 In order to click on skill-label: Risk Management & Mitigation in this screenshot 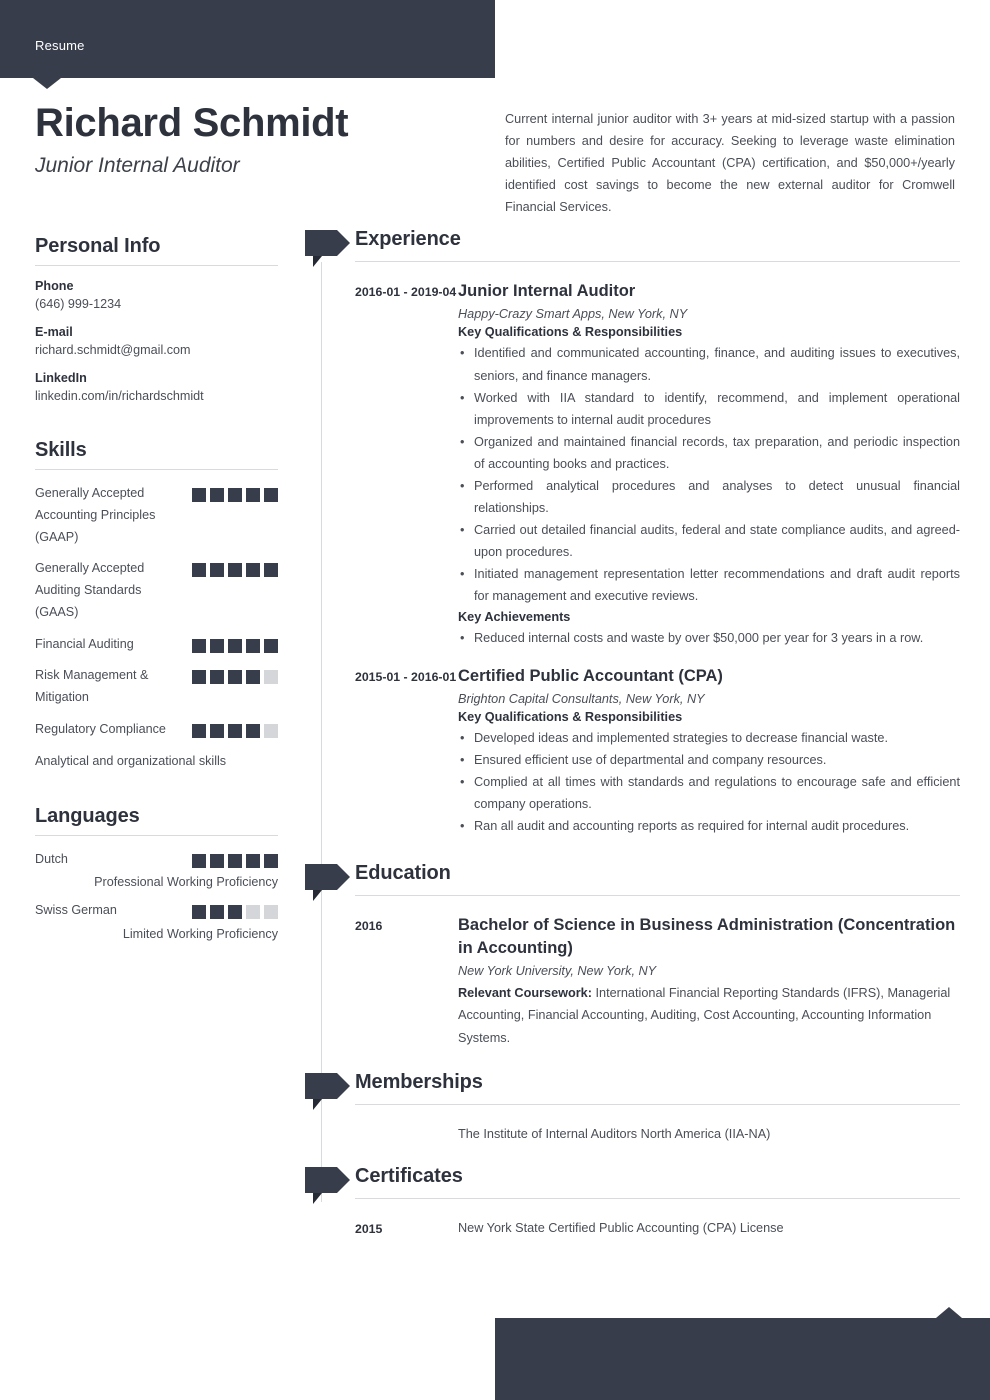, I will do `click(92, 686)`.